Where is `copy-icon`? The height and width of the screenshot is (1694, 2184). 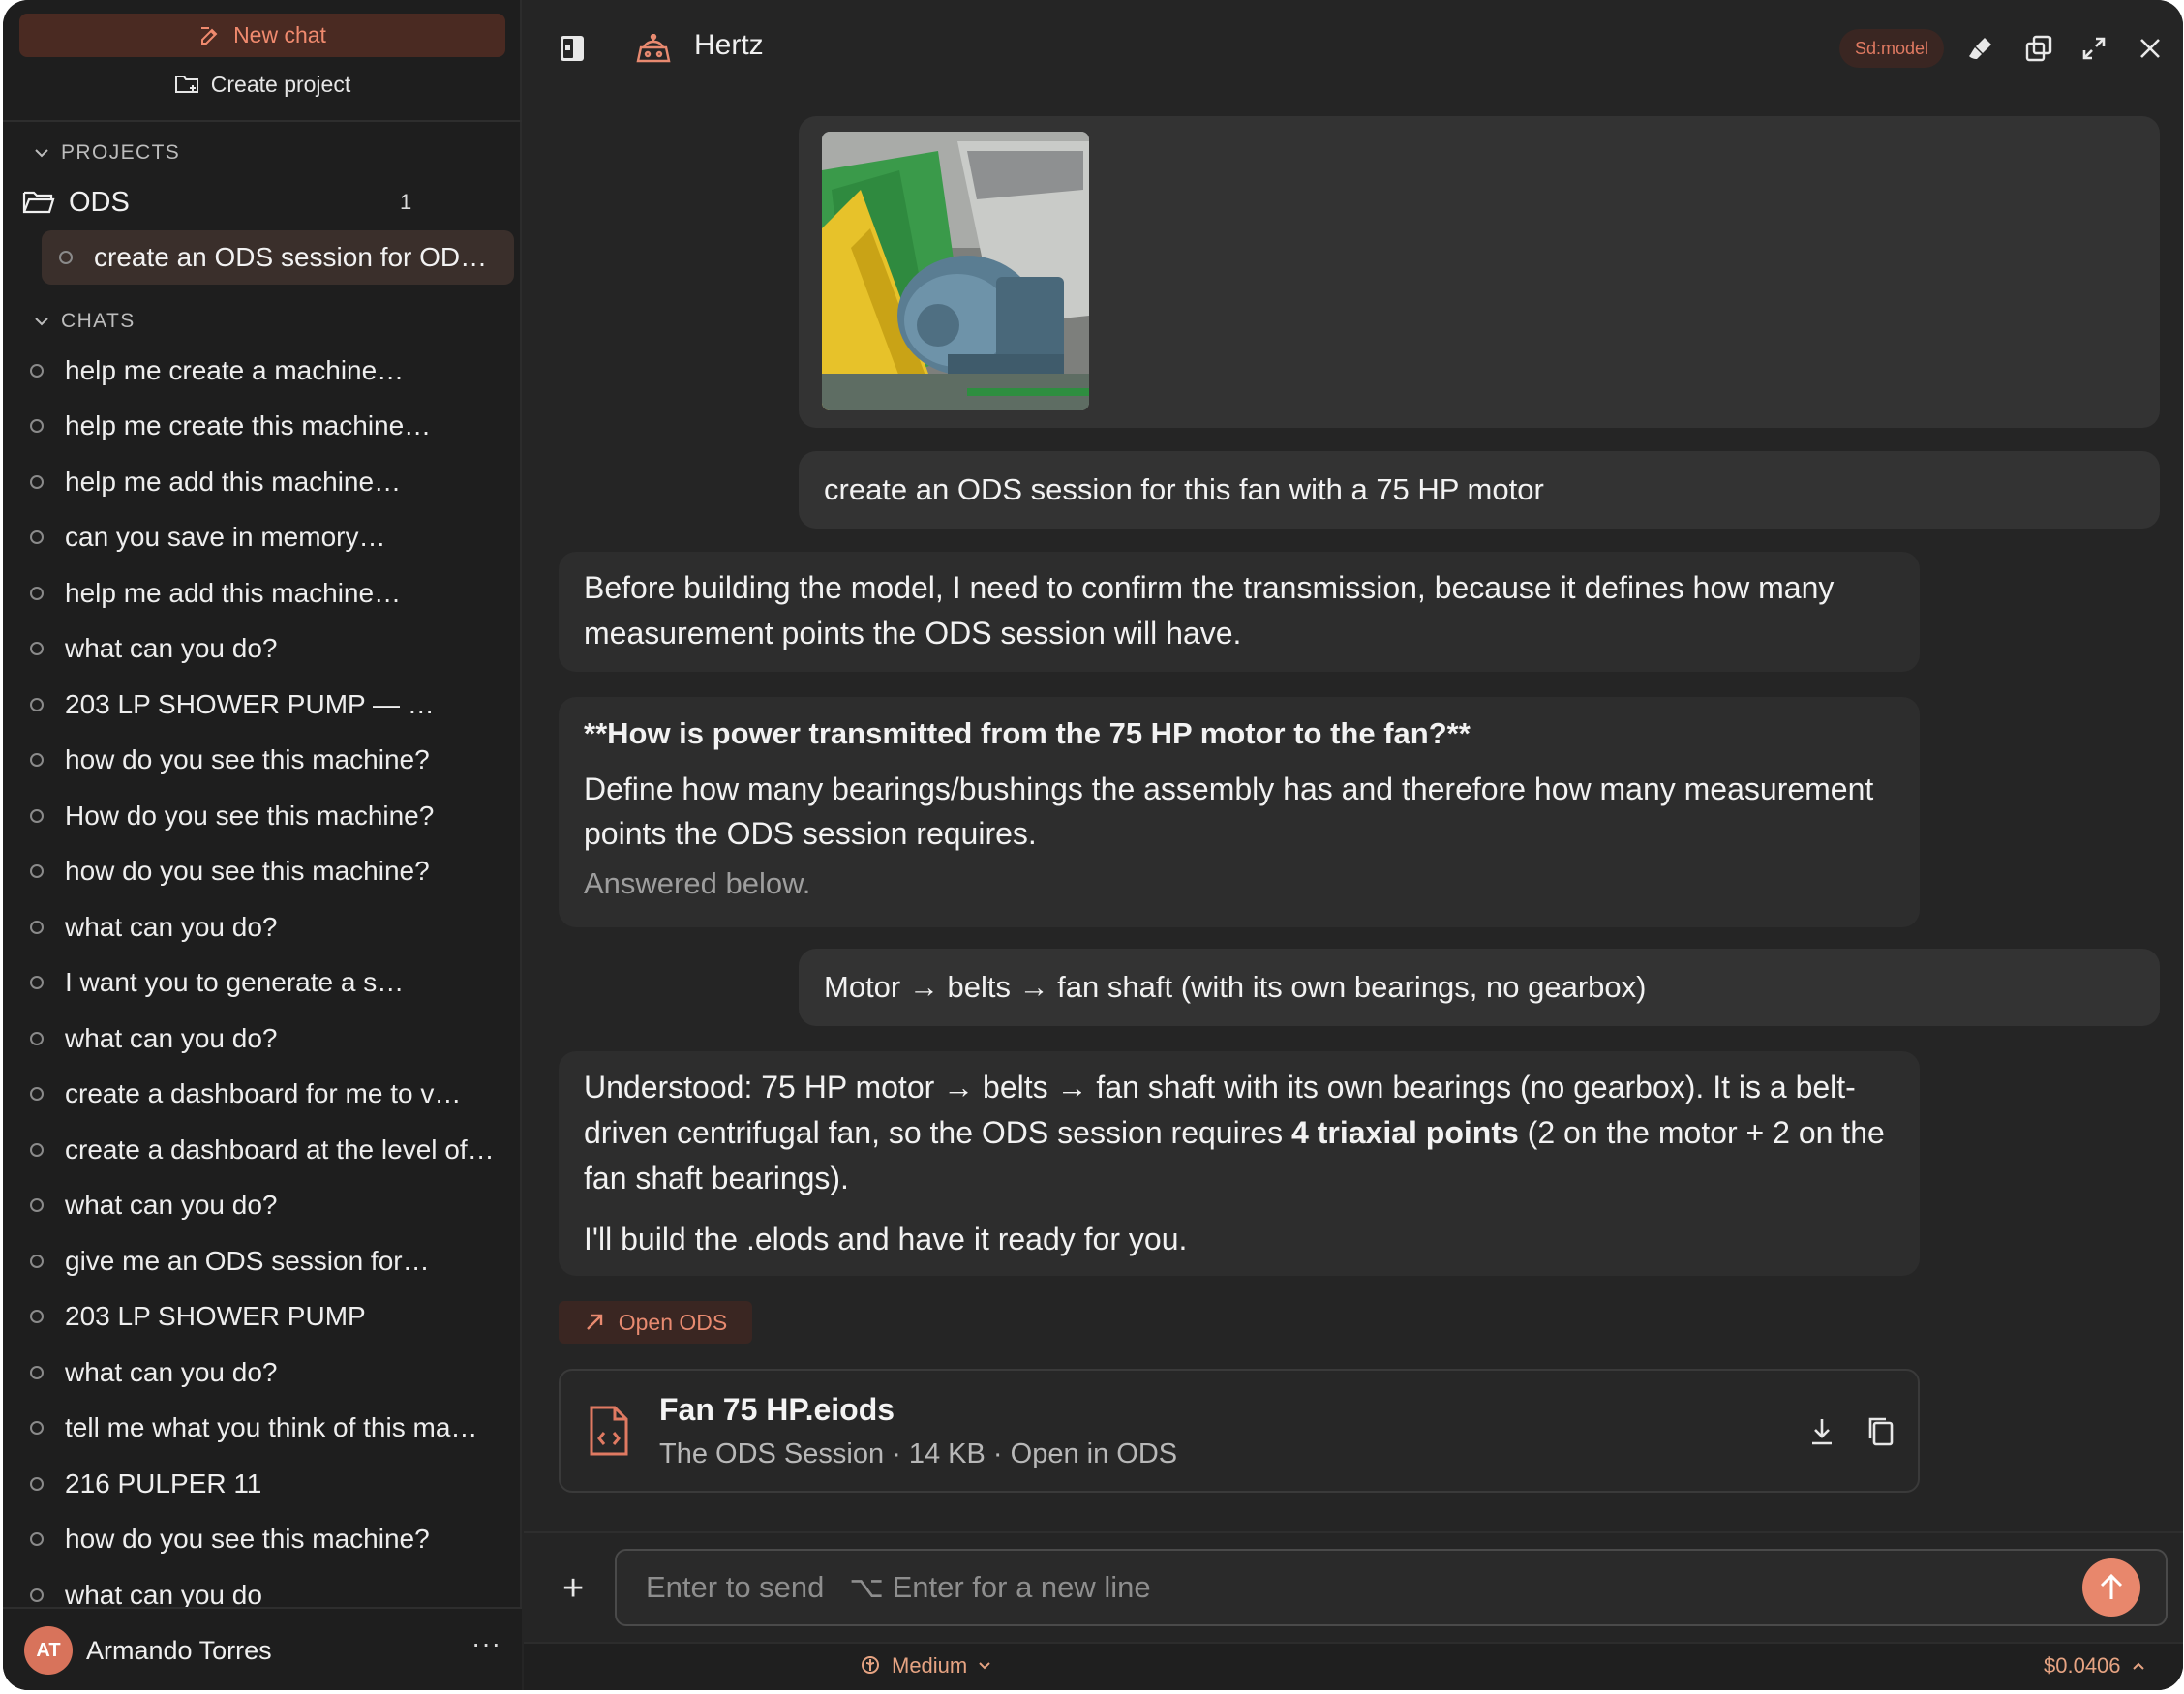 copy-icon is located at coordinates (1881, 1430).